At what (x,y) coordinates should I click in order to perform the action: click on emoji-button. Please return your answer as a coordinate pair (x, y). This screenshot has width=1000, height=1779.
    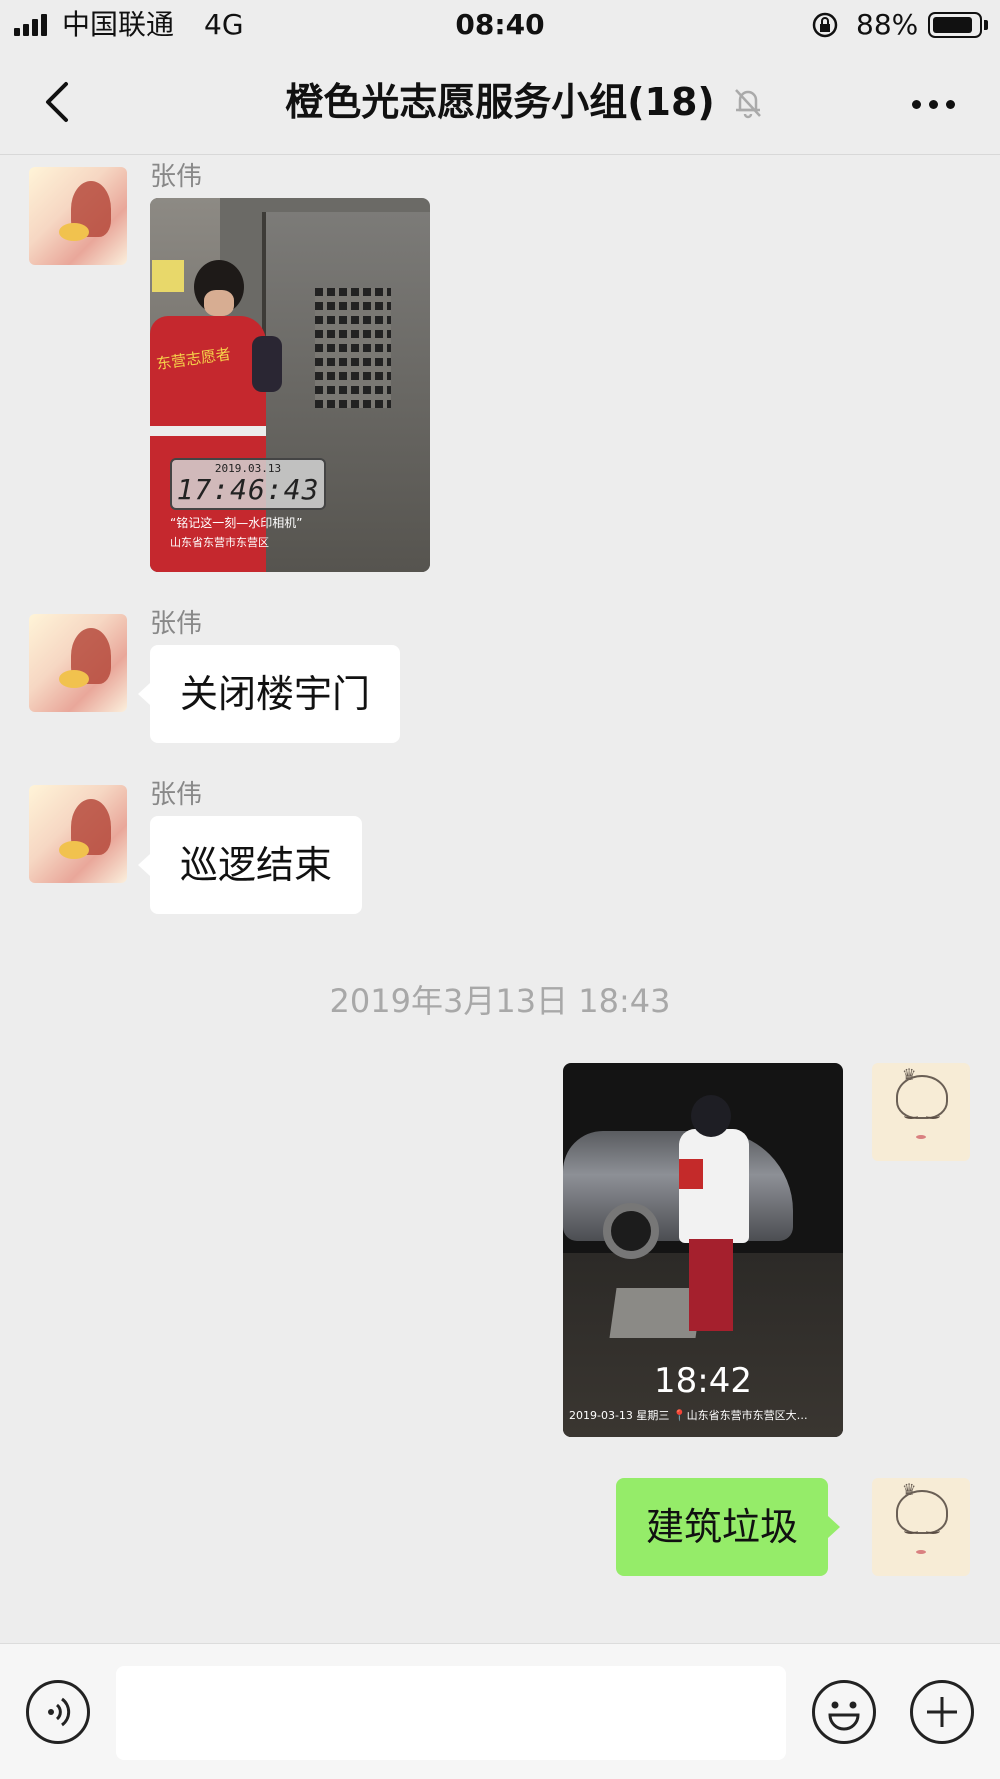
    Looking at the image, I should click on (844, 1712).